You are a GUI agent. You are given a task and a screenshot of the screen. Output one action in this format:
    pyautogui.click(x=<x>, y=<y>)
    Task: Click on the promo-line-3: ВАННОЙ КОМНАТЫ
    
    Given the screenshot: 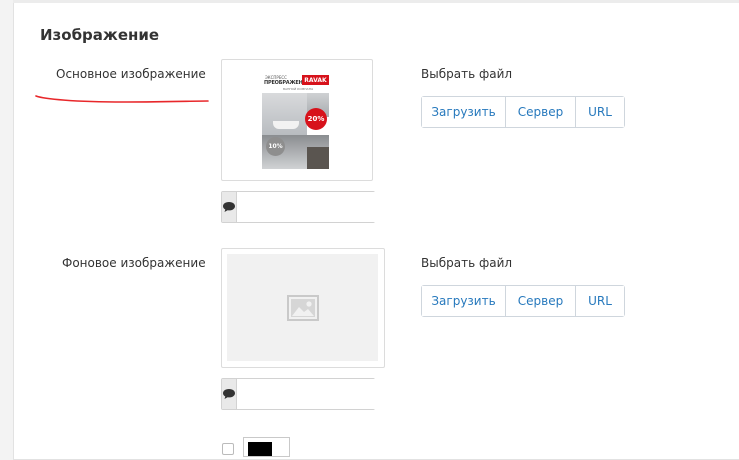 What is the action you would take?
    pyautogui.click(x=298, y=89)
    